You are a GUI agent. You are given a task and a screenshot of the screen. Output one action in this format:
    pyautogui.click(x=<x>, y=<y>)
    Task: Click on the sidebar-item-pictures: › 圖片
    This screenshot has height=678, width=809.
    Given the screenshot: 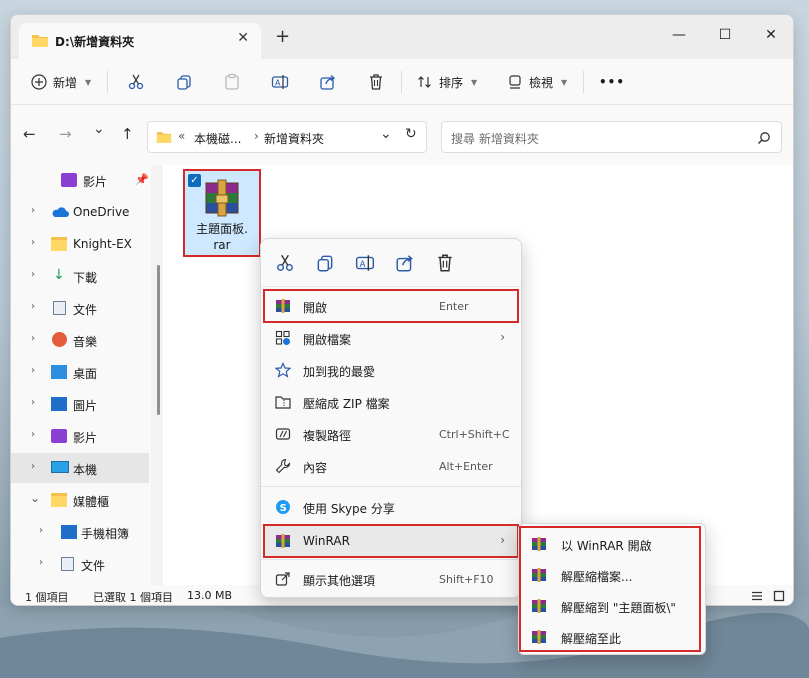 What is the action you would take?
    pyautogui.click(x=80, y=404)
    